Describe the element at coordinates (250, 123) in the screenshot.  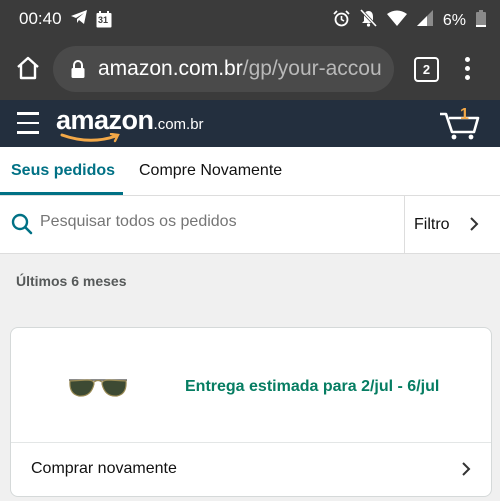
I see `site-header: amazon.com.br` at that location.